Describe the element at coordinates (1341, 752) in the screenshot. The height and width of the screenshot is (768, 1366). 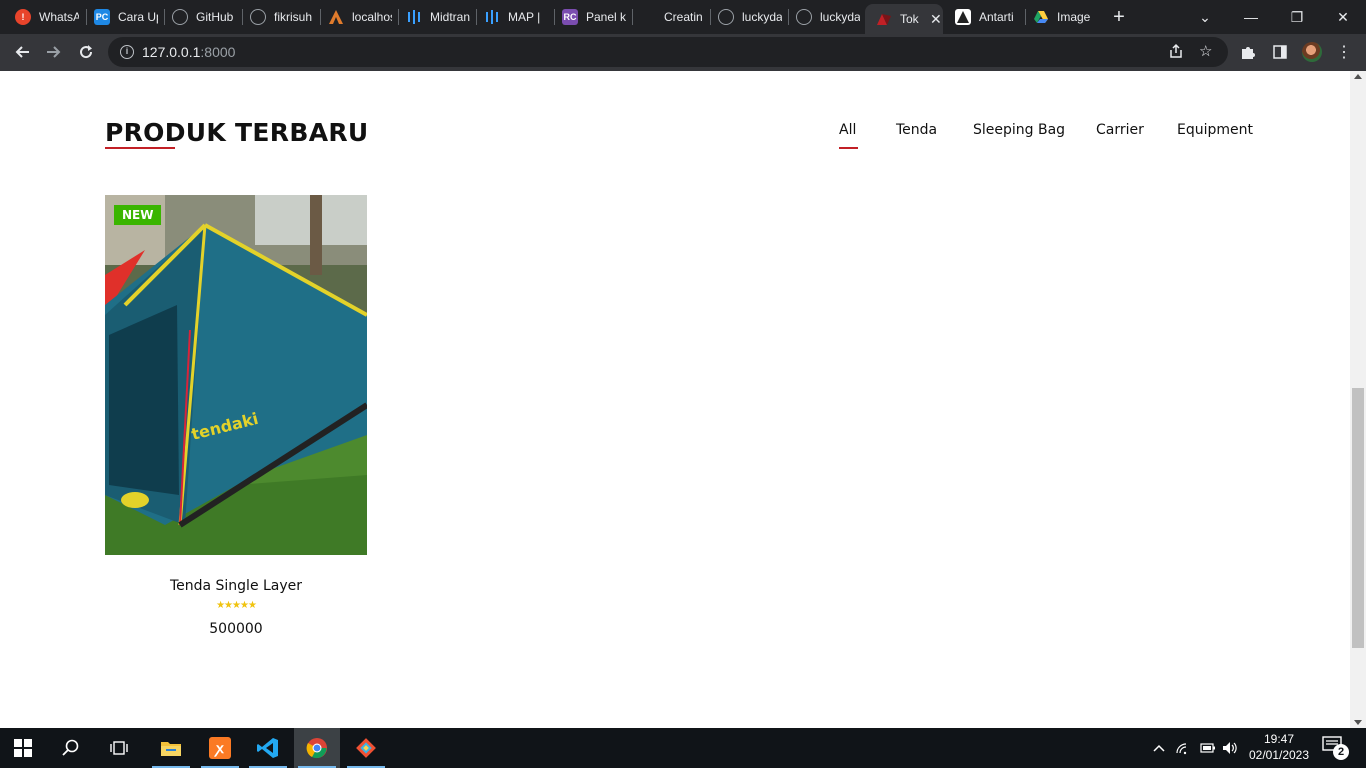
I see `notification-count-badge: 2` at that location.